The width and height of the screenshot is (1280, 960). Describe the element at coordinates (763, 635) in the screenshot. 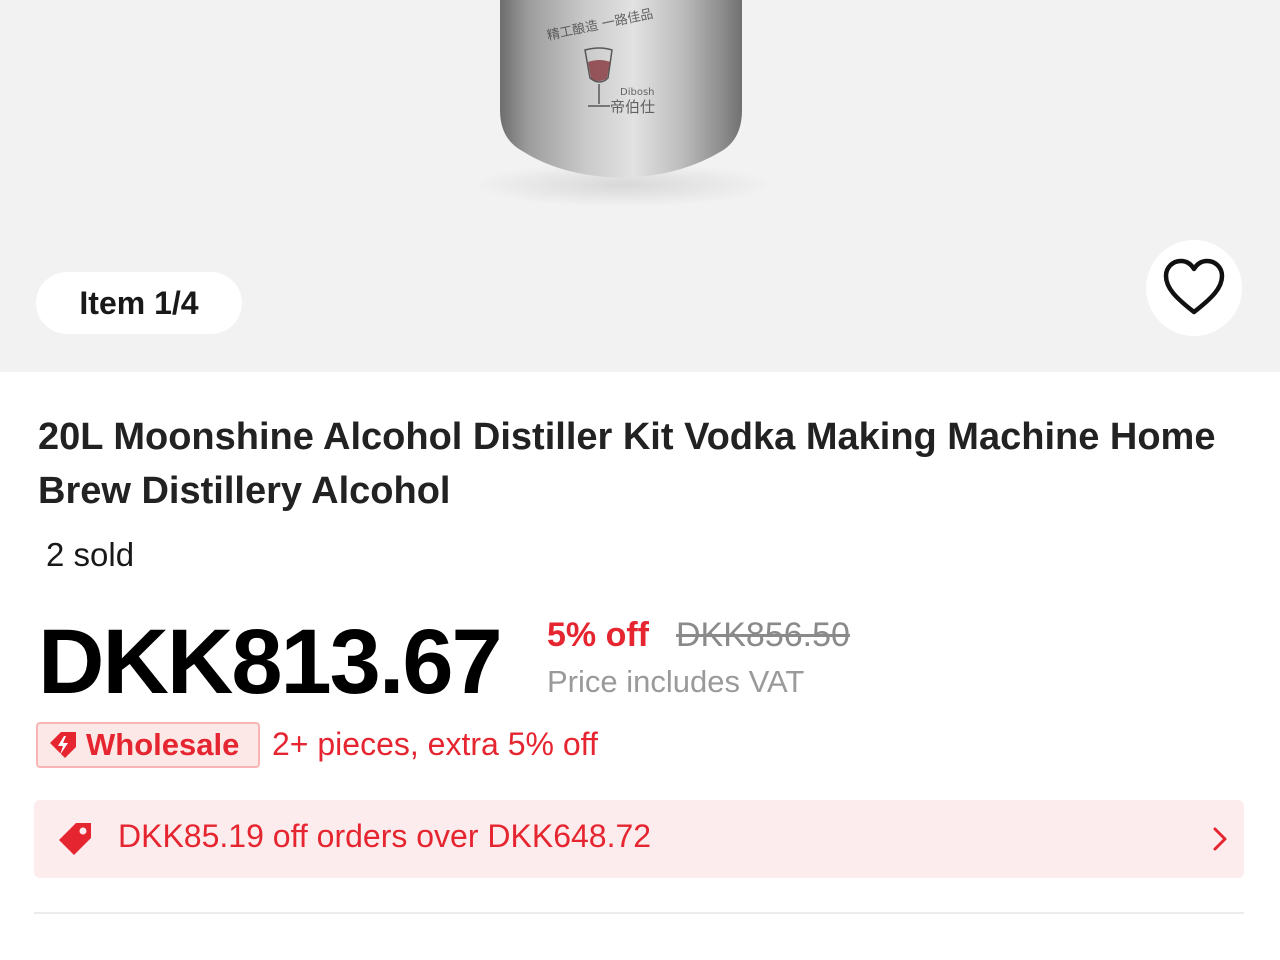

I see `original-price: DKK856.50` at that location.